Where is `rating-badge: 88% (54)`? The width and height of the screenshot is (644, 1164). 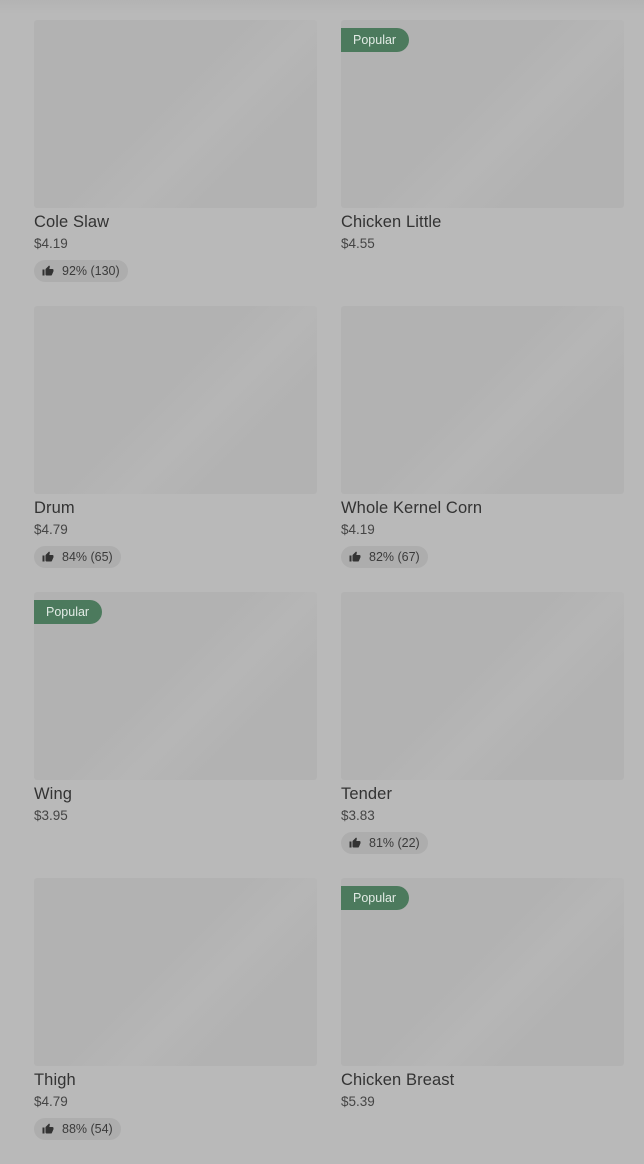 rating-badge: 88% (54) is located at coordinates (77, 1129).